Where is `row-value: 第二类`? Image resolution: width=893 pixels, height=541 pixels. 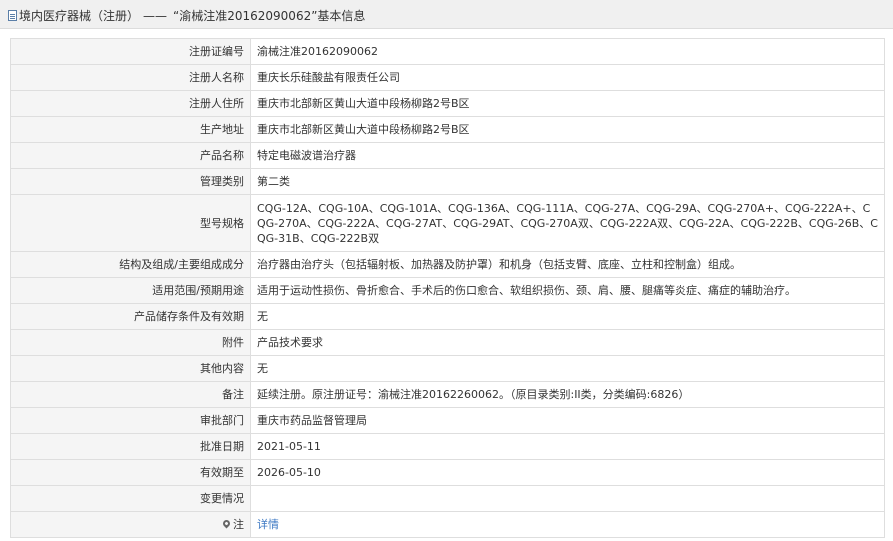
row-value: 第二类 is located at coordinates (567, 181).